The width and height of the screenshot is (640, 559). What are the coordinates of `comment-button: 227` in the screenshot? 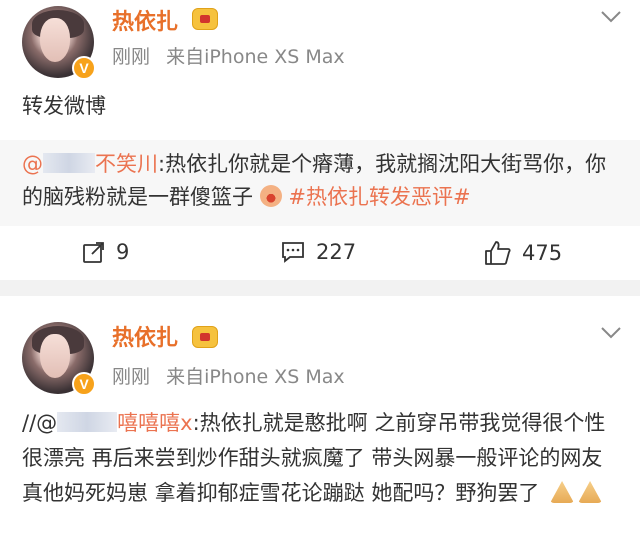 It's located at (318, 252).